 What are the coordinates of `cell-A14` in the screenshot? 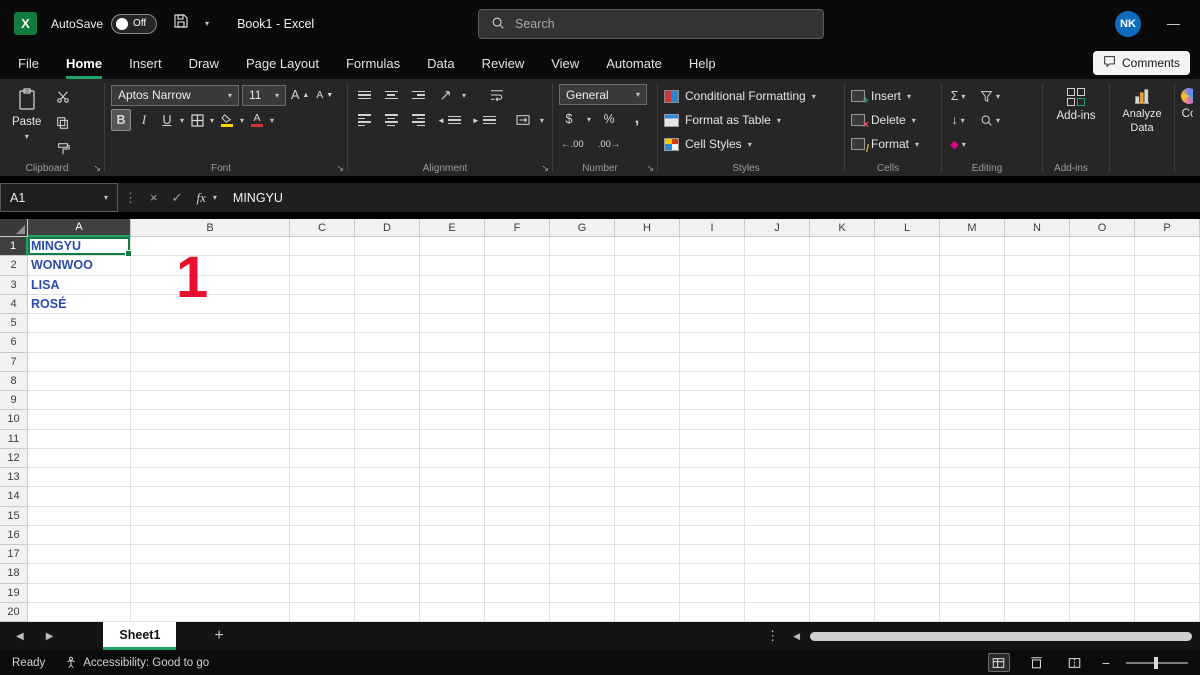 It's located at (79, 497).